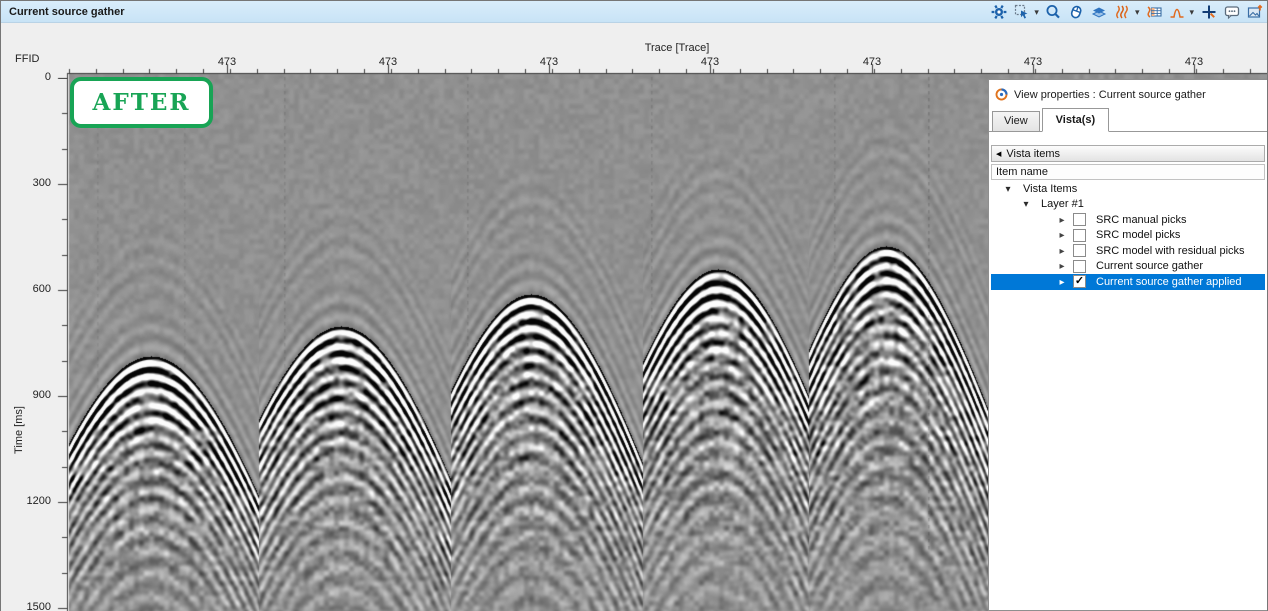 The width and height of the screenshot is (1268, 611). I want to click on wiggle-display-icon, so click(1122, 12).